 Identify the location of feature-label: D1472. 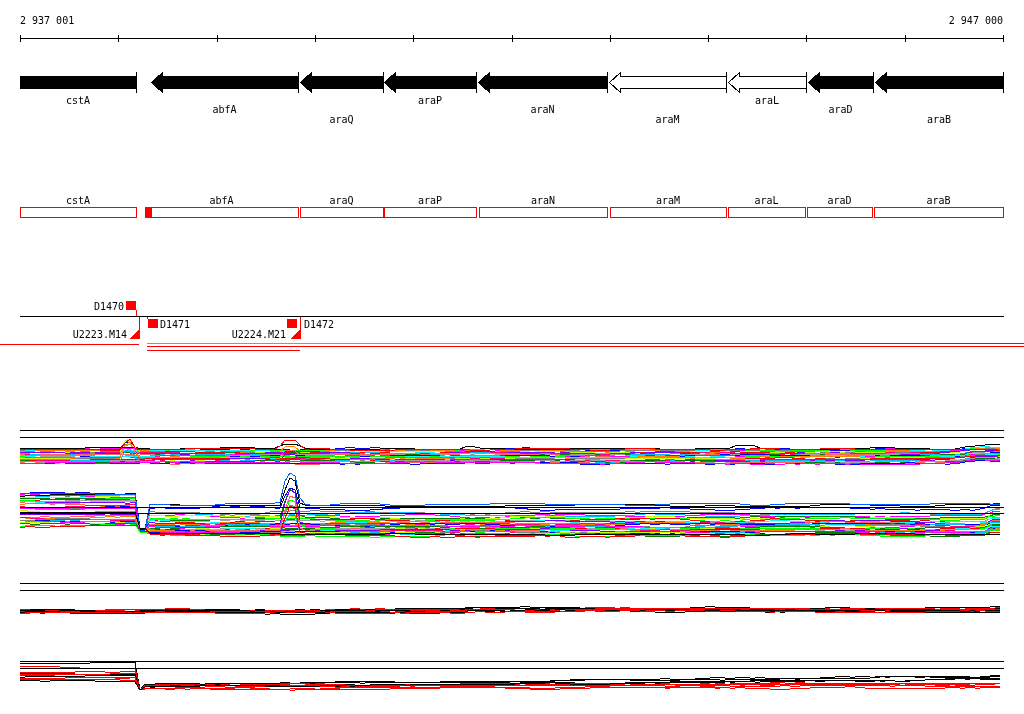
(319, 324).